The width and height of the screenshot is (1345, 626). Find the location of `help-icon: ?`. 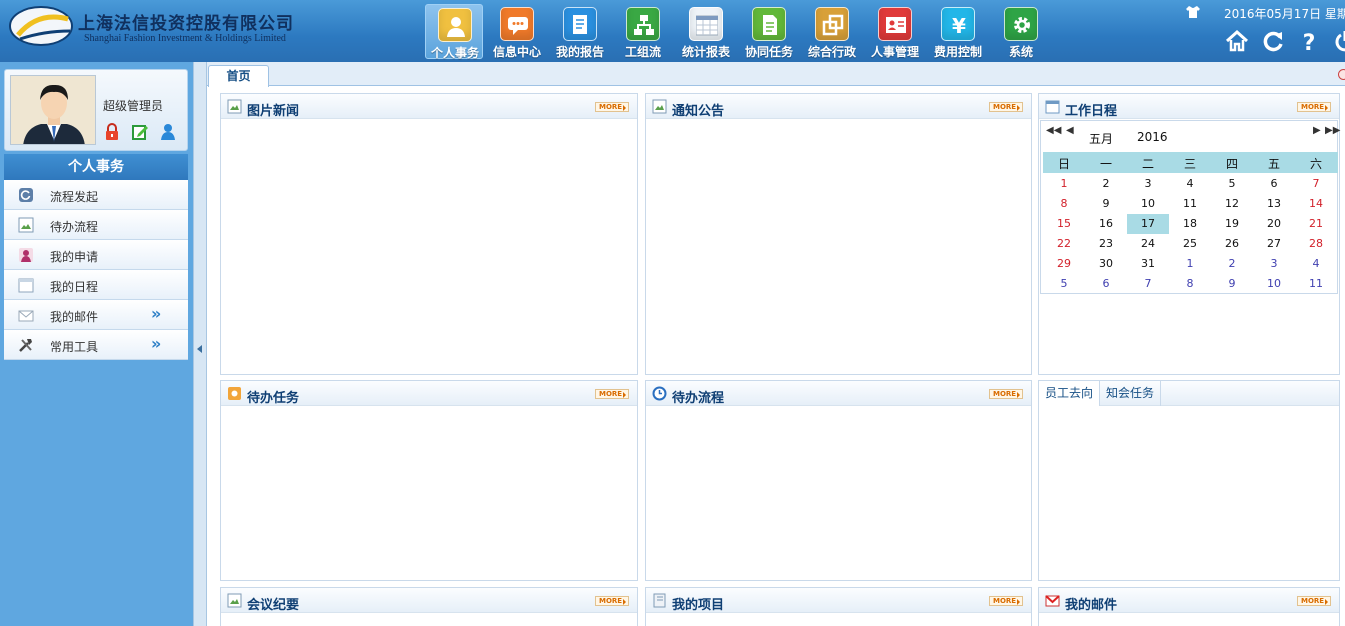

help-icon: ? is located at coordinates (1309, 41).